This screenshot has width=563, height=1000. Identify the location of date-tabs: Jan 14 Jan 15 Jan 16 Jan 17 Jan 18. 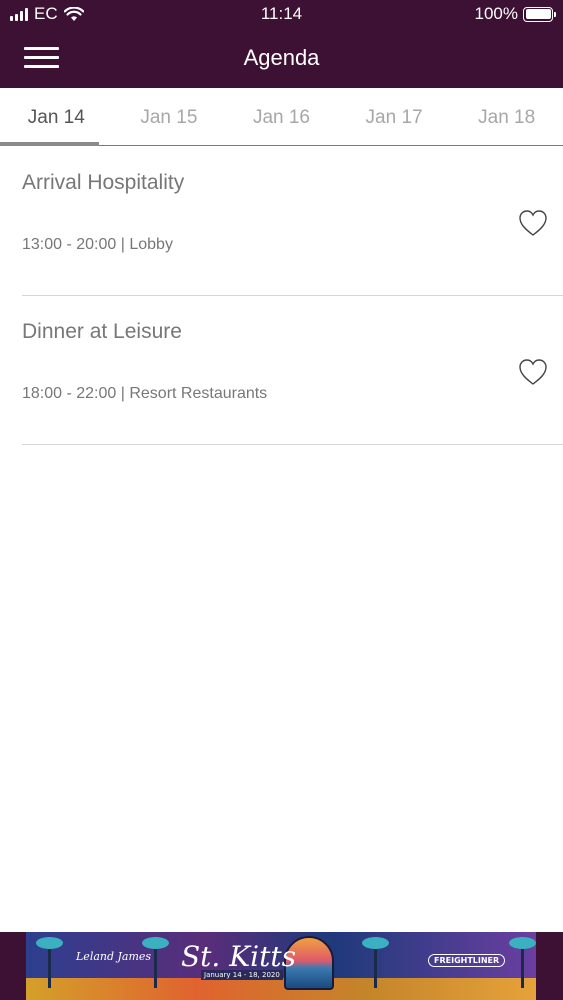
(281, 117).